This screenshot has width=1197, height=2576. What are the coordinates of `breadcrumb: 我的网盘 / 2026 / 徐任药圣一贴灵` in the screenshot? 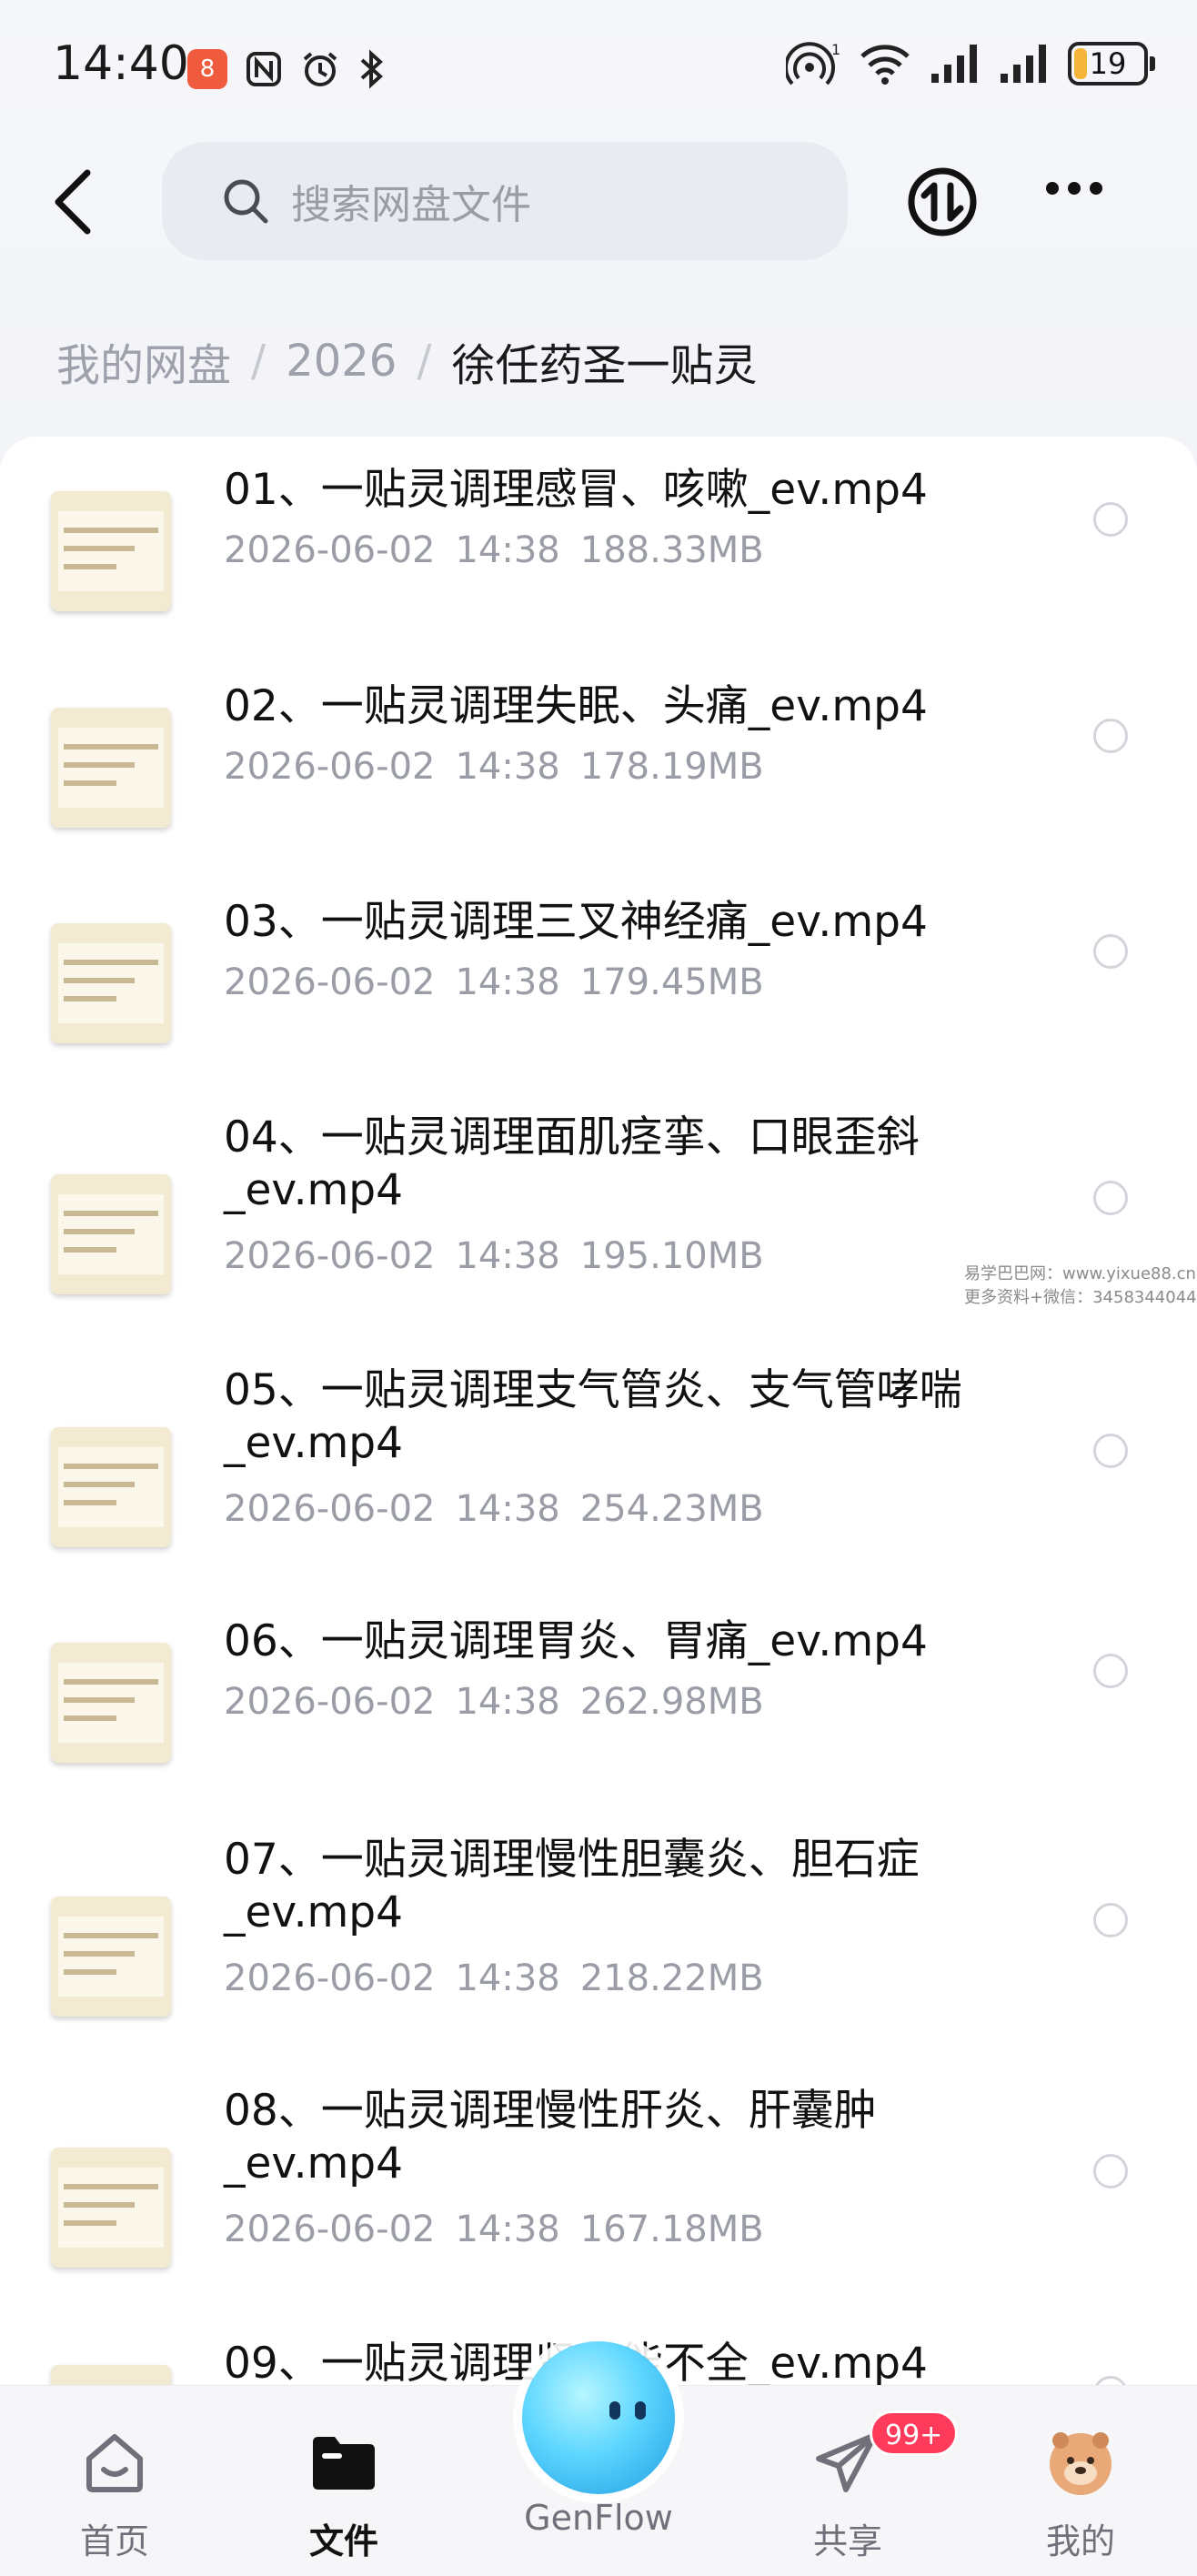 It's located at (407, 361).